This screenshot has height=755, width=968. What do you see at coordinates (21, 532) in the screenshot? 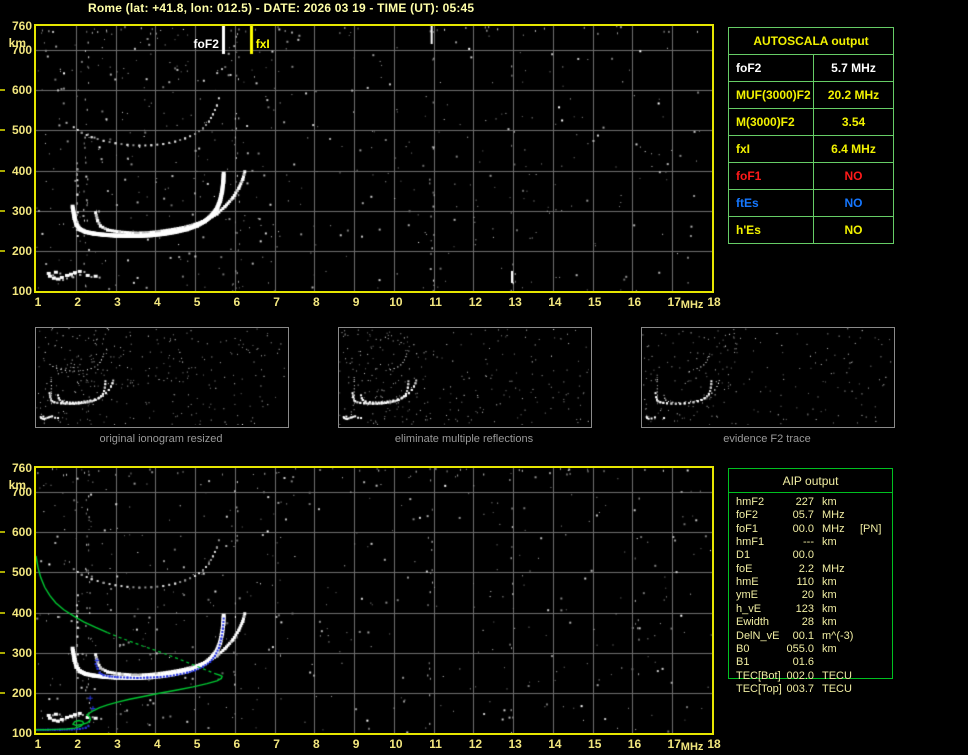
I see `y-tick-label: 600` at bounding box center [21, 532].